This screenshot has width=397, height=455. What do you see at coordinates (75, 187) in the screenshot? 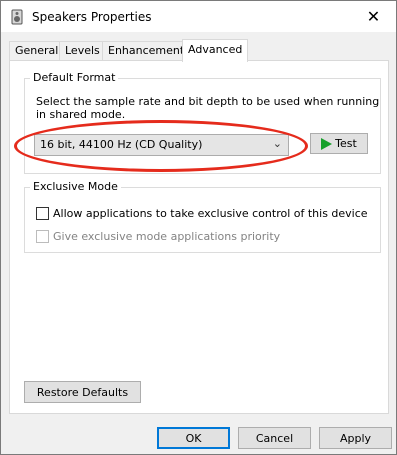
I see `exclusive-mode-title: Exclusive Mode` at bounding box center [75, 187].